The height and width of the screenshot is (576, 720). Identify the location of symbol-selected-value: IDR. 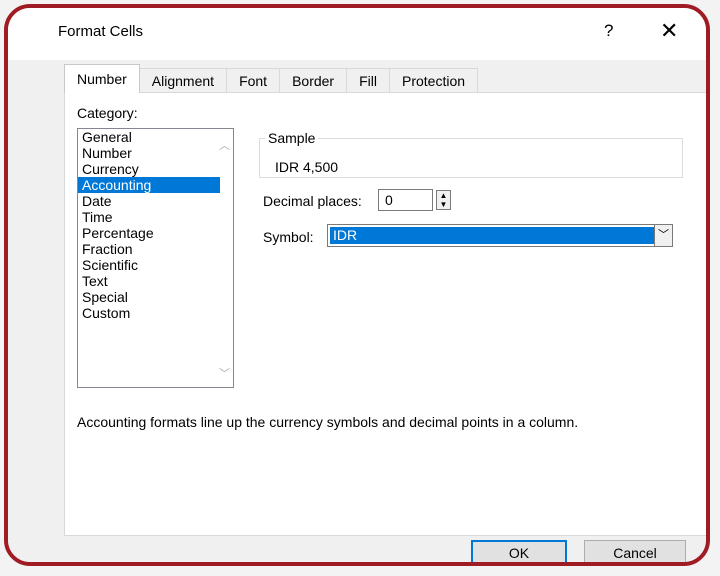
(493, 235).